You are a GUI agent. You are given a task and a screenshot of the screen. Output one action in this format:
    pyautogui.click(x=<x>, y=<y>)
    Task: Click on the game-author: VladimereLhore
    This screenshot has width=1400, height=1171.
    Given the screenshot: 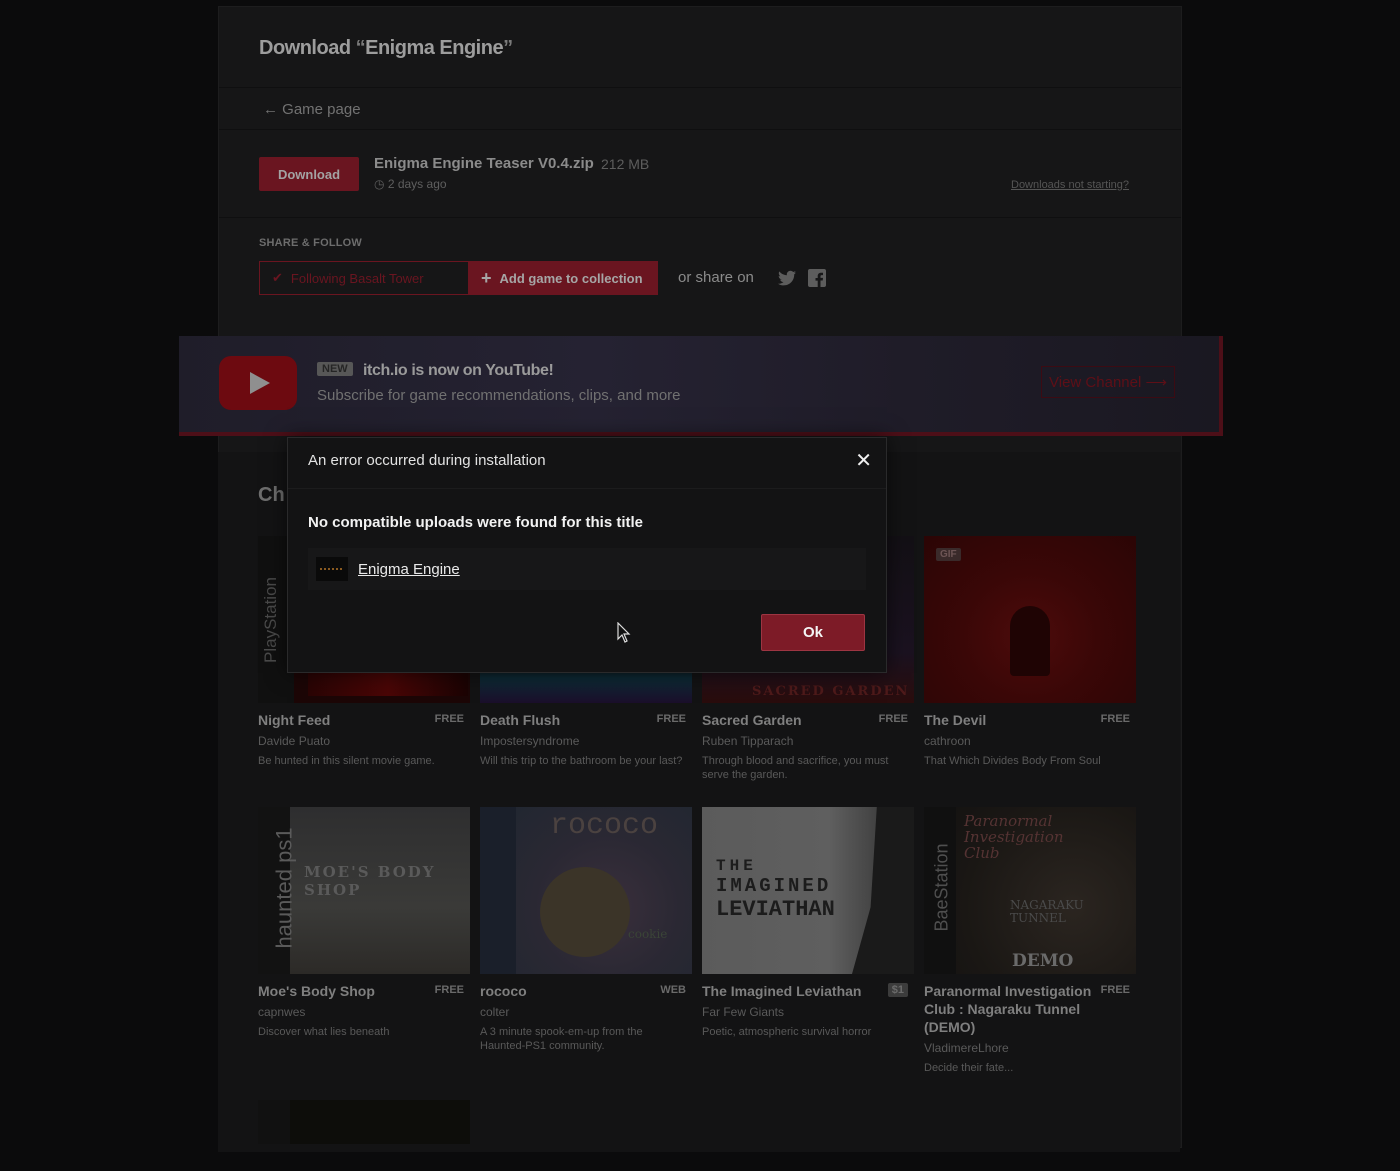 What is the action you would take?
    pyautogui.click(x=966, y=1048)
    